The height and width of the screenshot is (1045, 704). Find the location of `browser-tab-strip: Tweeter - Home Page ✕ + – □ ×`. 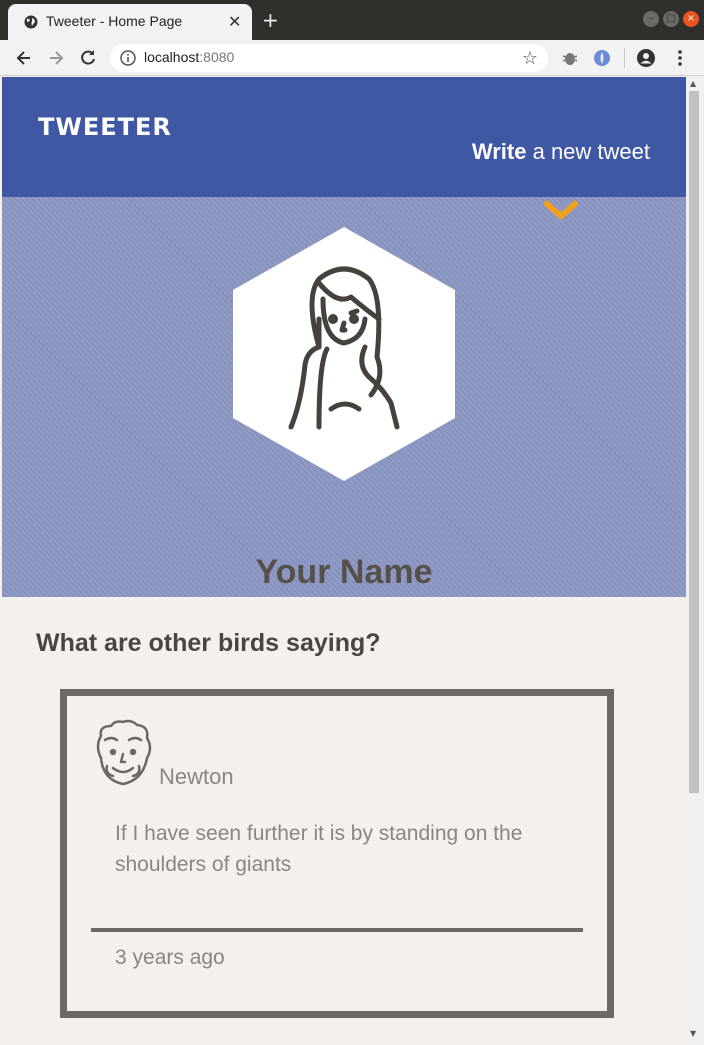

browser-tab-strip: Tweeter - Home Page ✕ + – □ × is located at coordinates (352, 20).